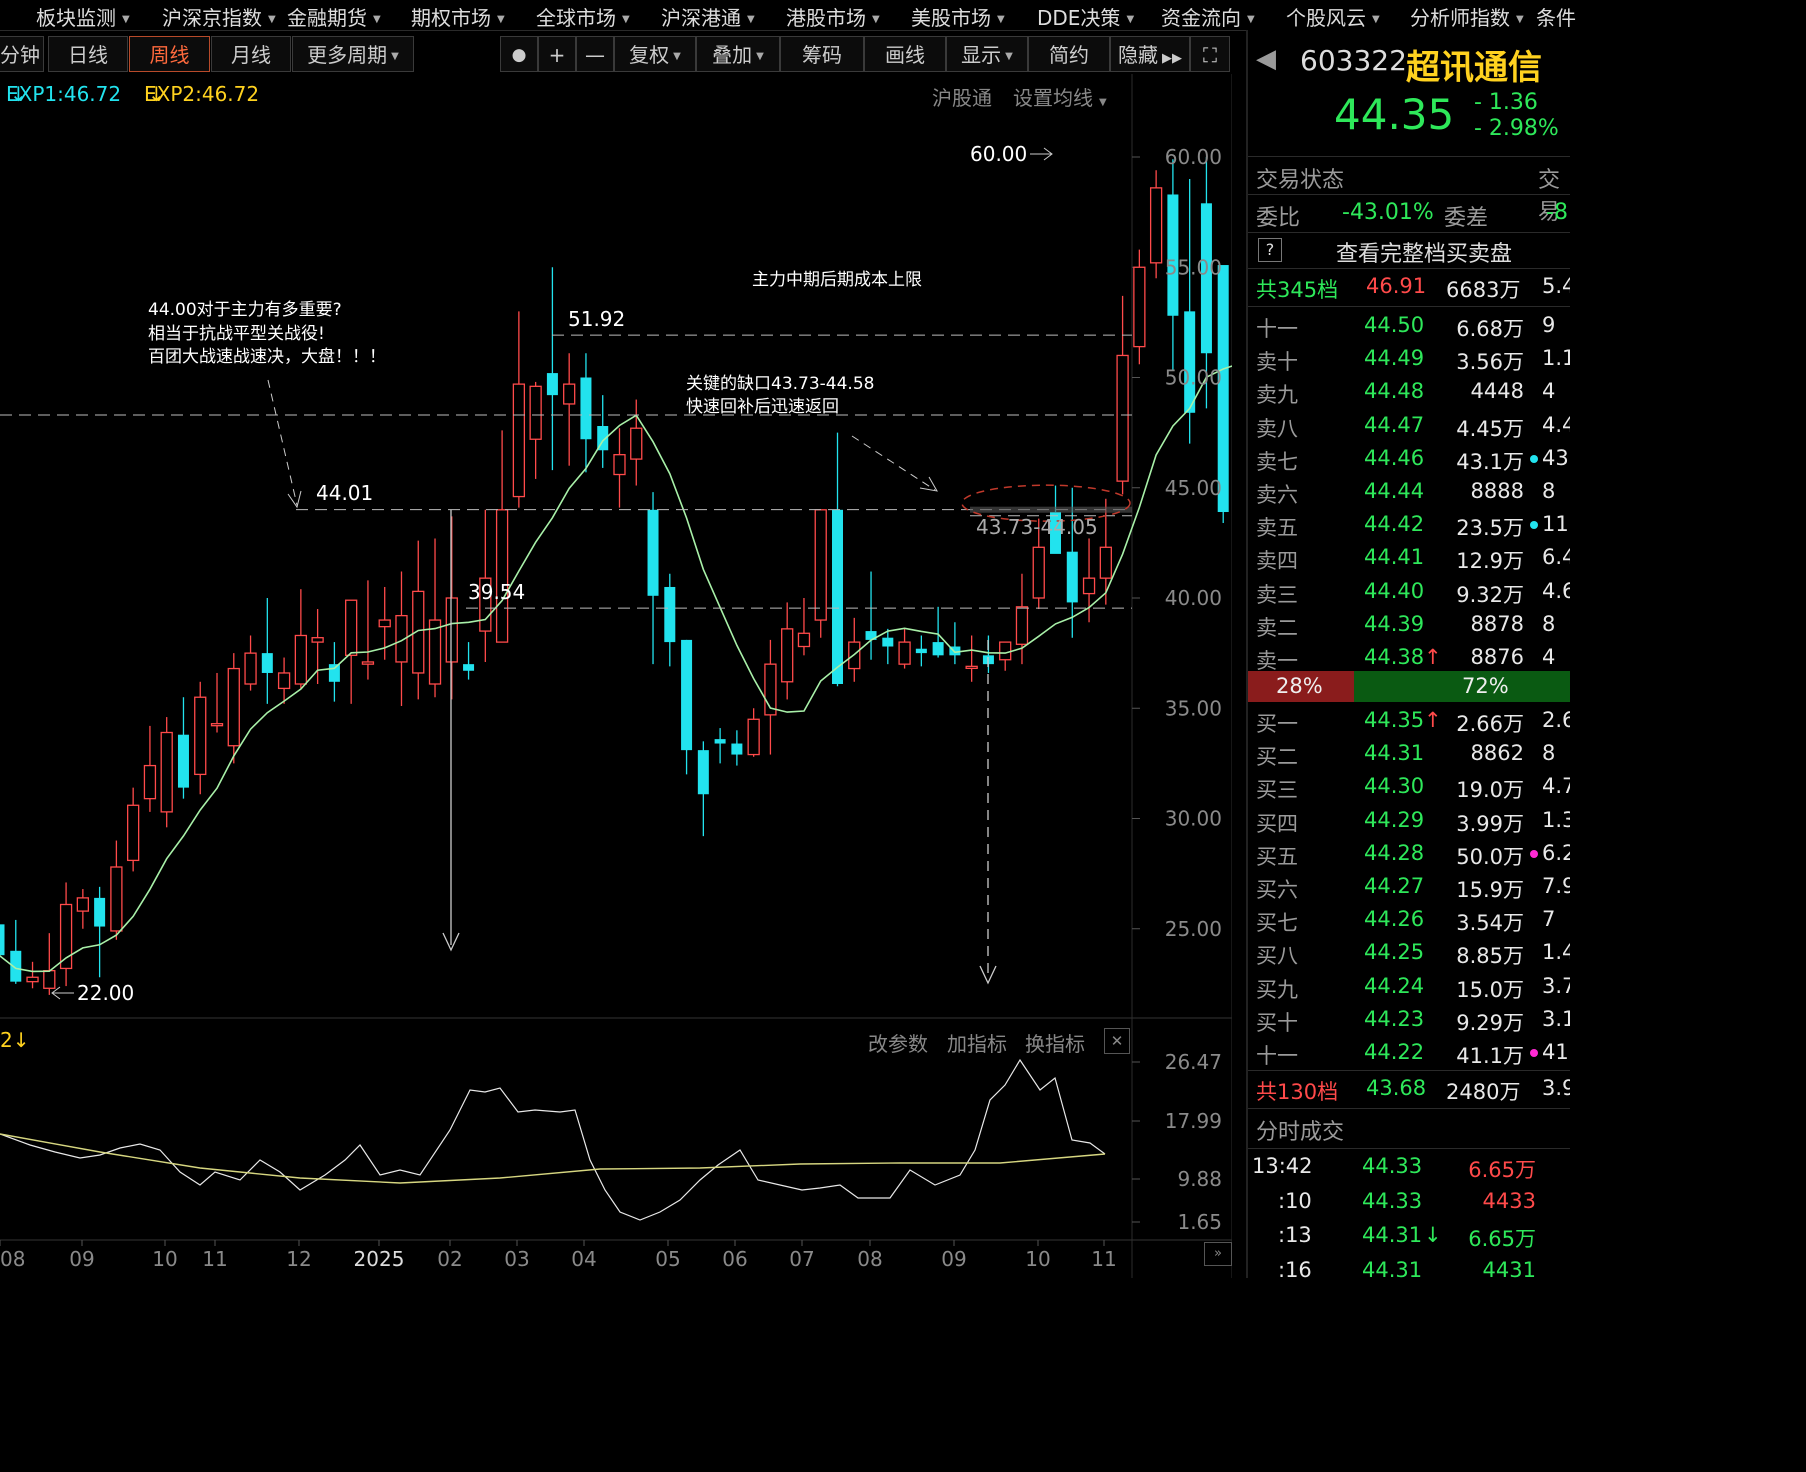  What do you see at coordinates (245, 310) in the screenshot?
I see `note-text: 44.00对于主力有多重要?` at bounding box center [245, 310].